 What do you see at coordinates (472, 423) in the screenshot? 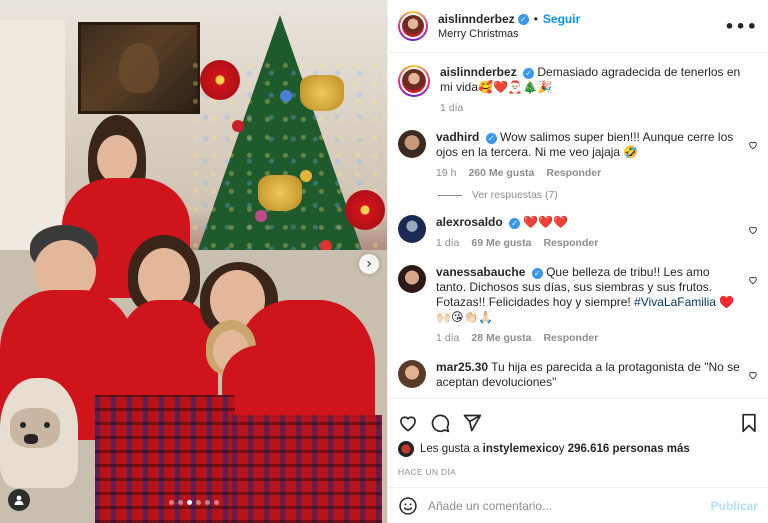
I see `paper-plane-icon` at bounding box center [472, 423].